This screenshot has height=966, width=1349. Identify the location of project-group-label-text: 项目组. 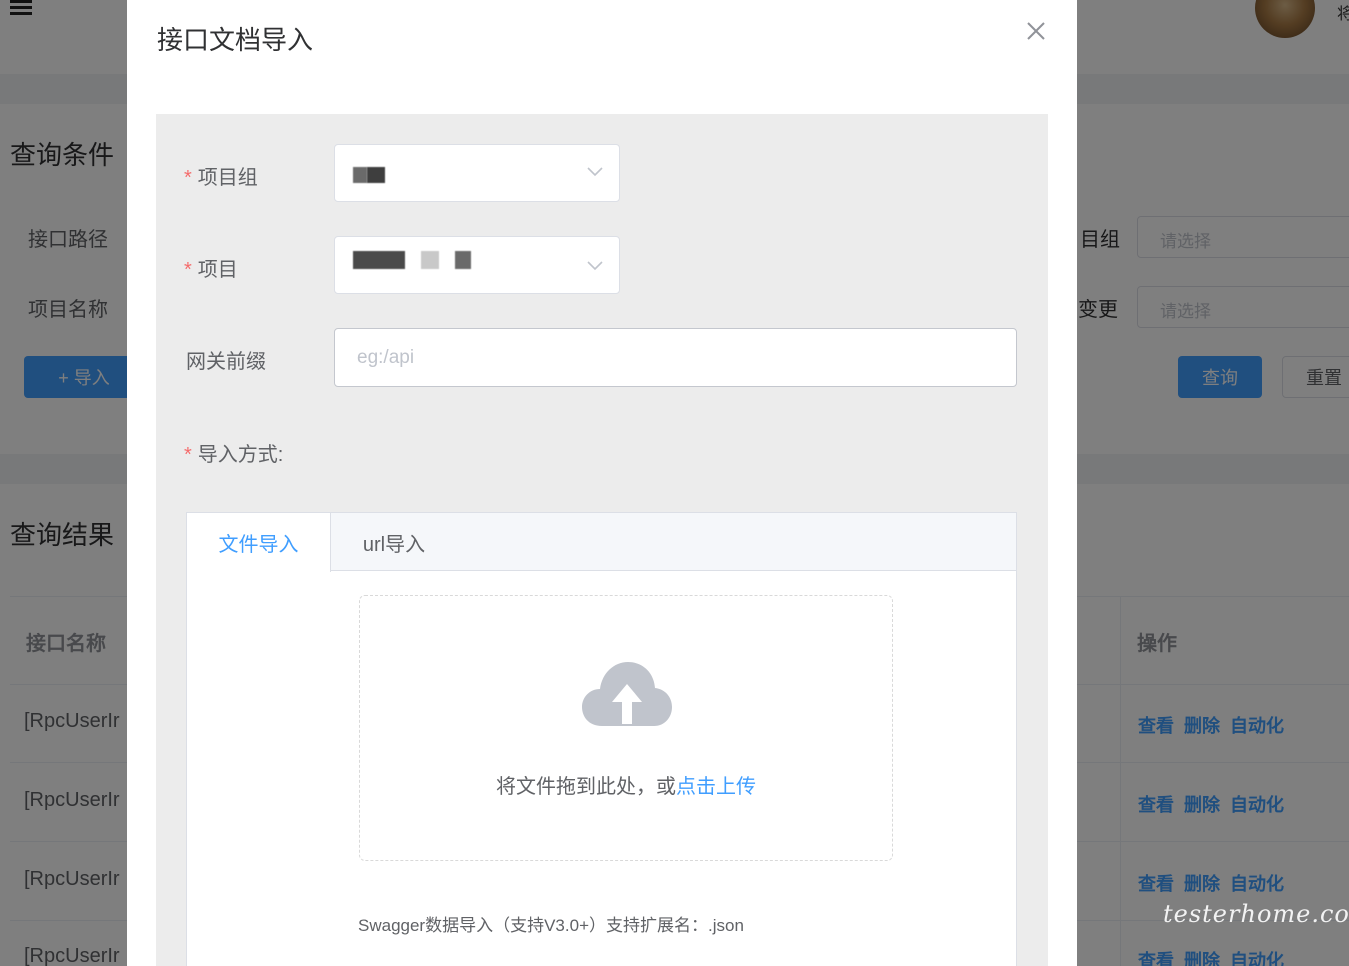
(227, 178).